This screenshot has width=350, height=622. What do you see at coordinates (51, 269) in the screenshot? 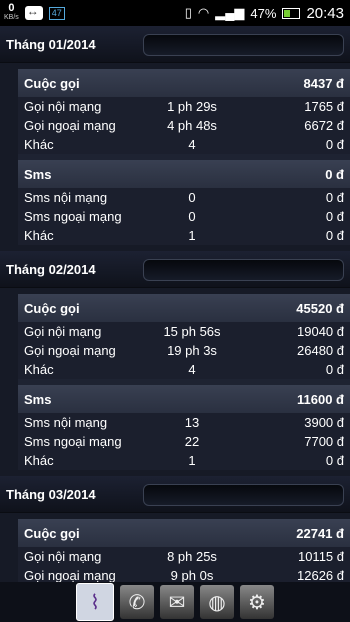
I see `month-title: Tháng 02/2014` at bounding box center [51, 269].